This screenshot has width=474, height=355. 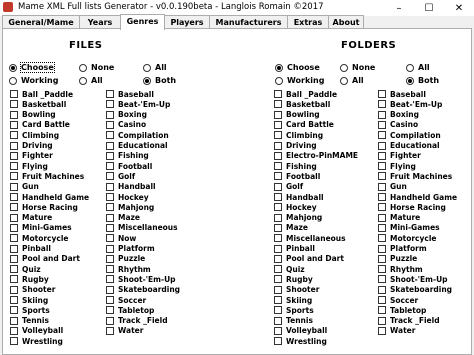 I want to click on files-genre-checkbox: Mini-Games, so click(x=41, y=228).